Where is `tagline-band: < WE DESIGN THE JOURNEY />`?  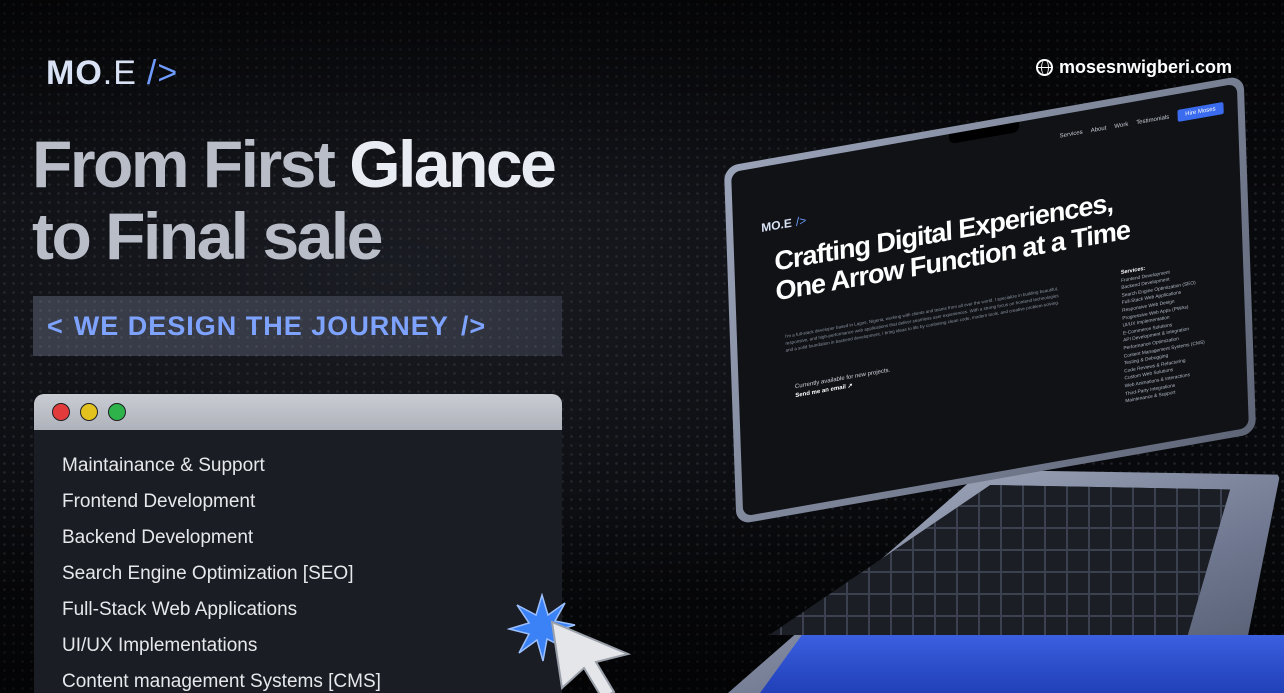 tagline-band: < WE DESIGN THE JOURNEY /> is located at coordinates (297, 326).